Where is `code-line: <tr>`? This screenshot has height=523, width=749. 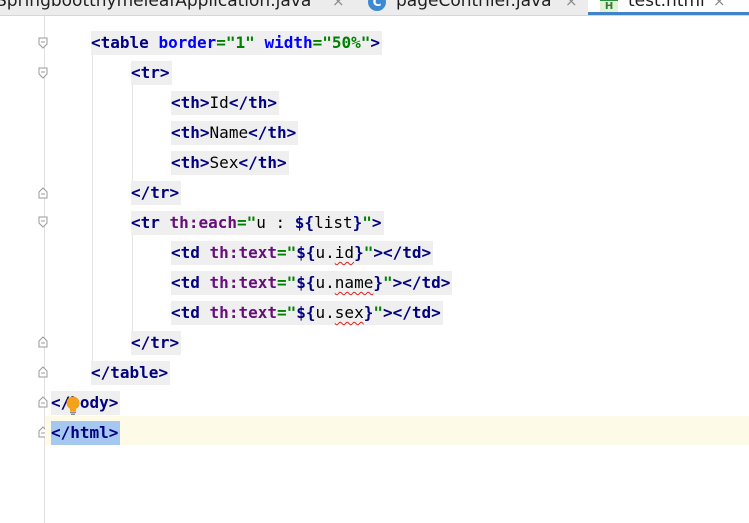
code-line: <tr> is located at coordinates (151, 73).